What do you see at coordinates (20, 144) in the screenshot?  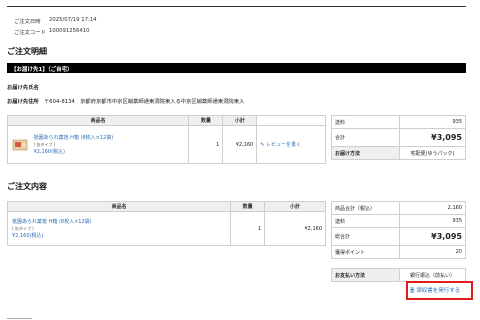 I see `product-thumbnail` at bounding box center [20, 144].